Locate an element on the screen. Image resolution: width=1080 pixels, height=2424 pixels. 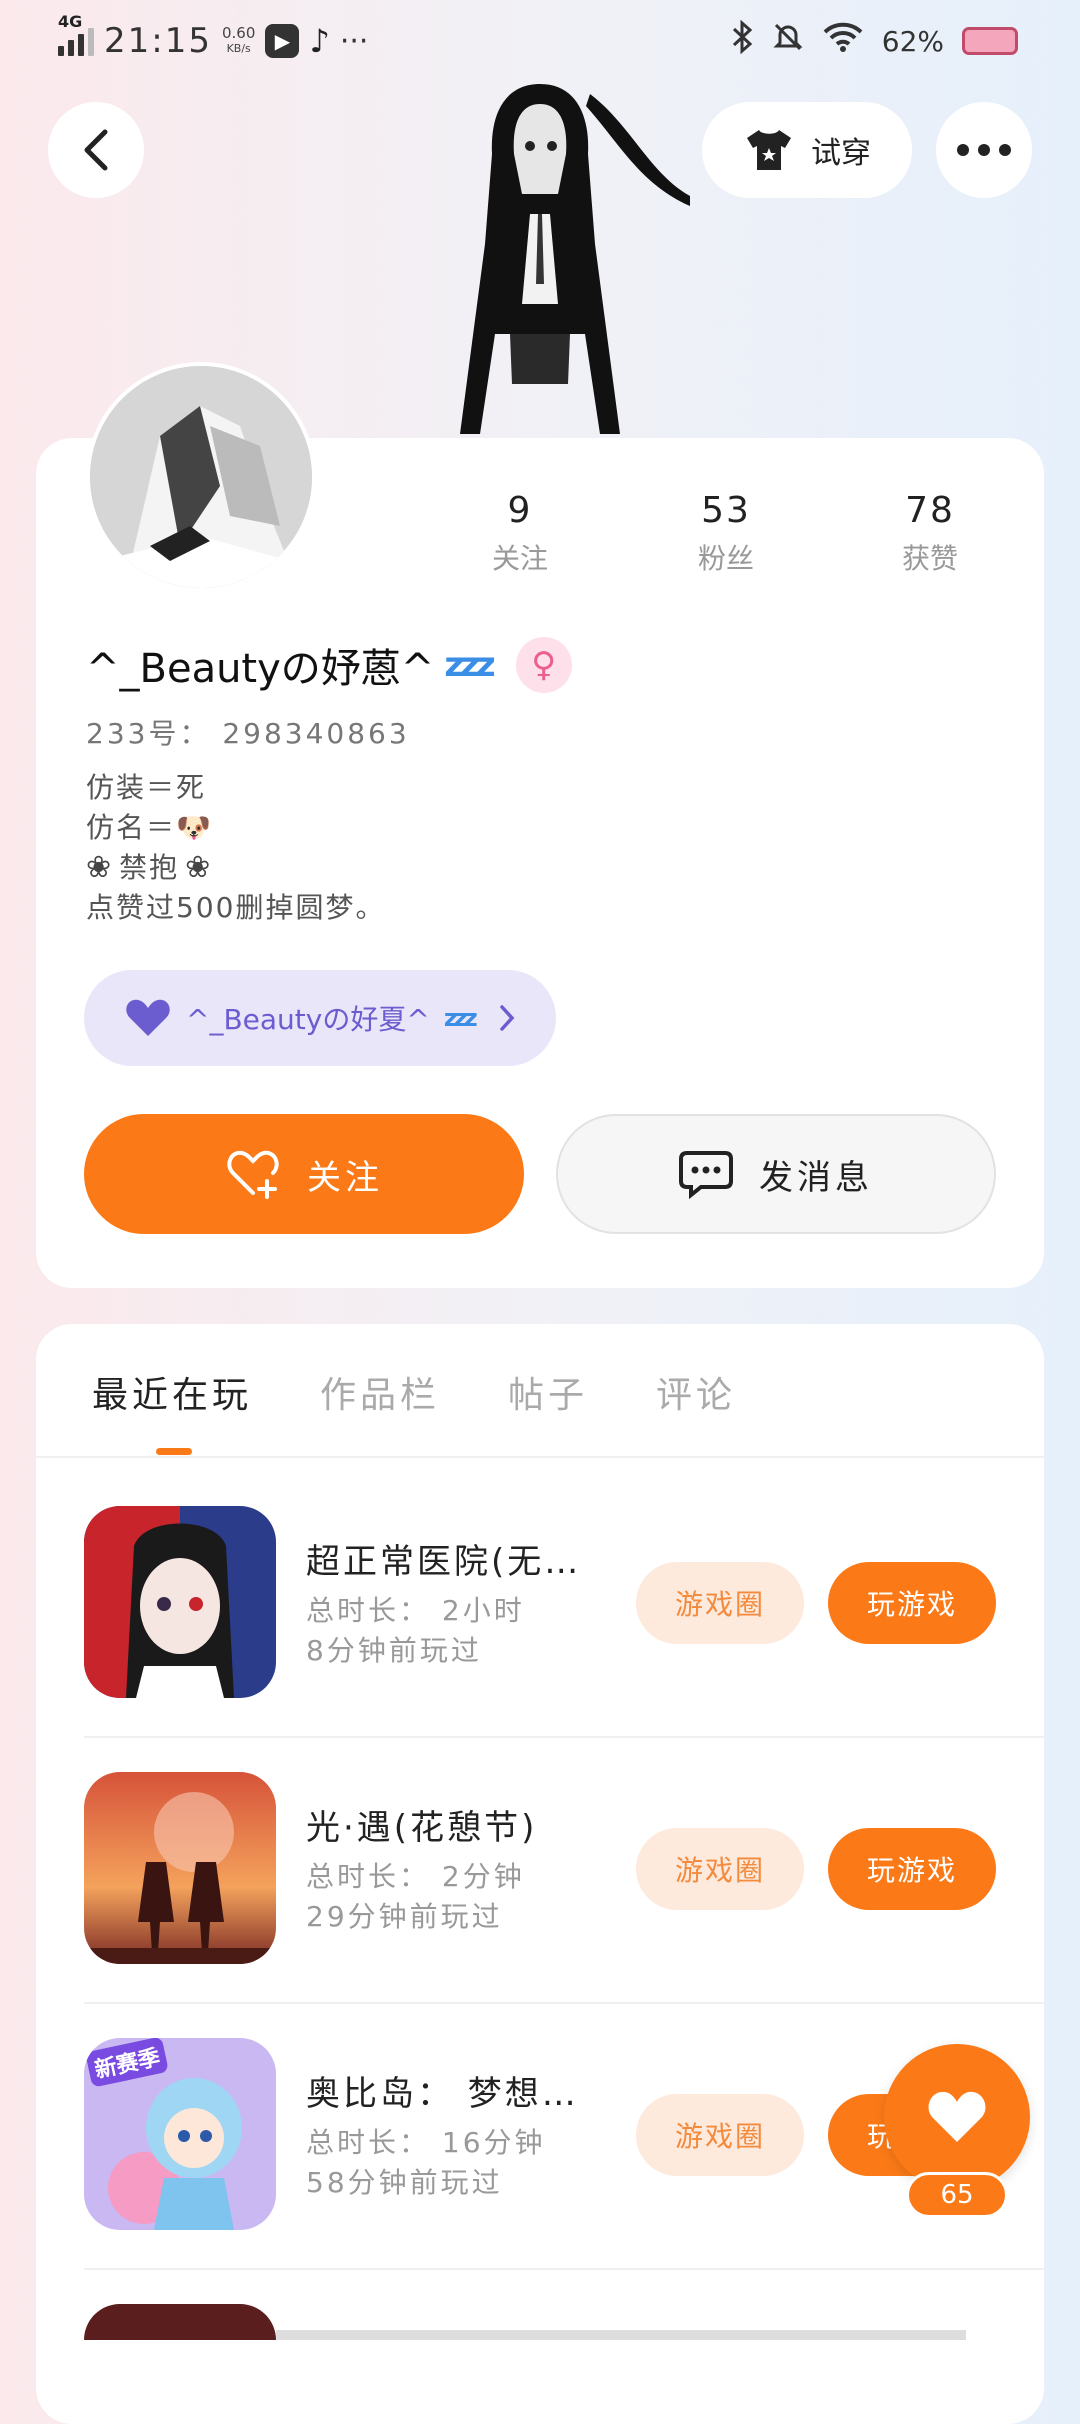
tab-bar: 最近在玩 作品栏 帖子 评论 is located at coordinates (414, 1392).